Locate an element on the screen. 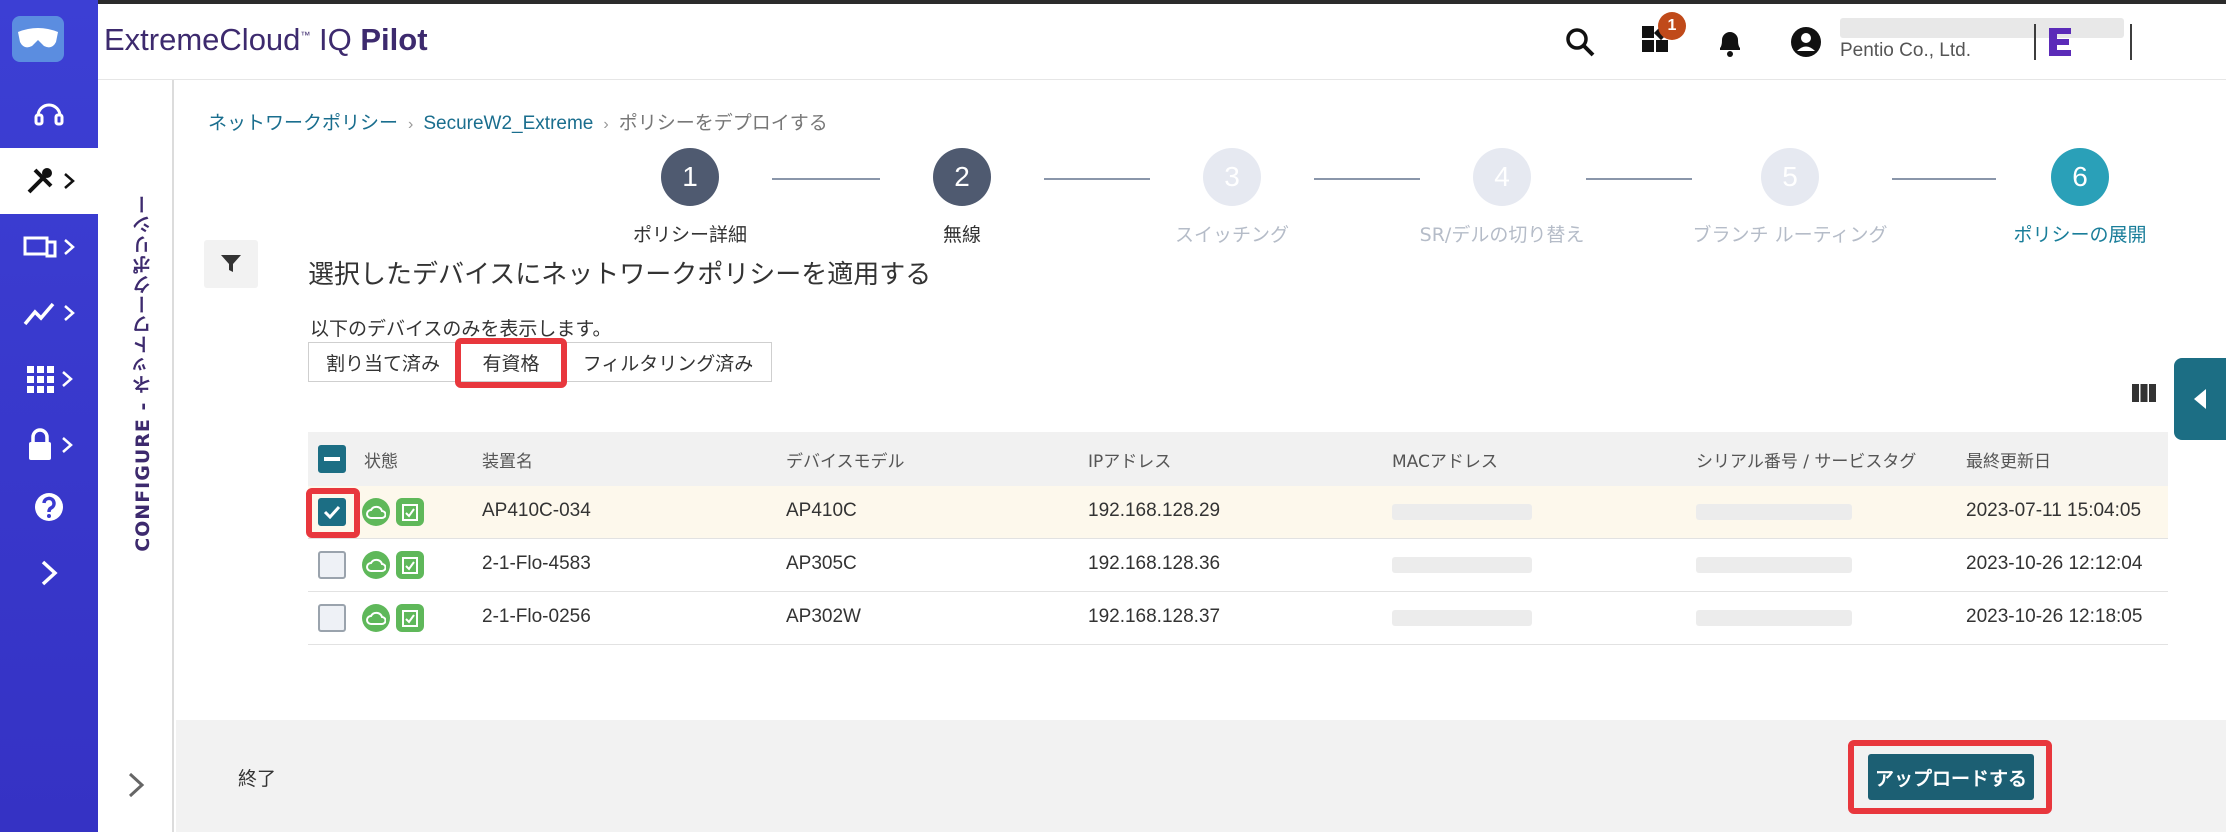  breadcrumb-current: ポリシーをデプロイする is located at coordinates (723, 123).